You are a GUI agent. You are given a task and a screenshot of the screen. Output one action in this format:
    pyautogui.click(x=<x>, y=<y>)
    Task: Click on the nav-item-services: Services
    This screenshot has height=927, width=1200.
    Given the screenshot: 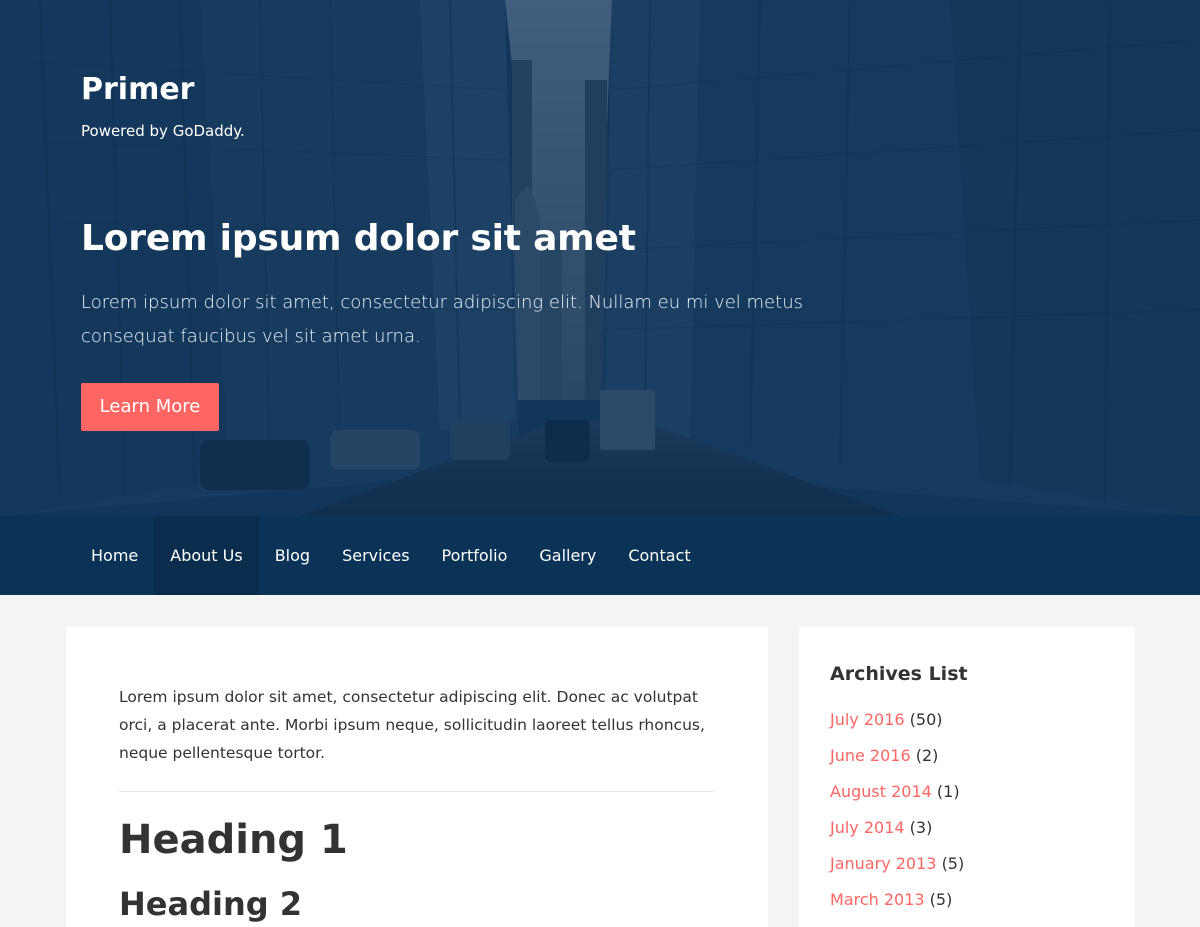 What is the action you would take?
    pyautogui.click(x=375, y=555)
    